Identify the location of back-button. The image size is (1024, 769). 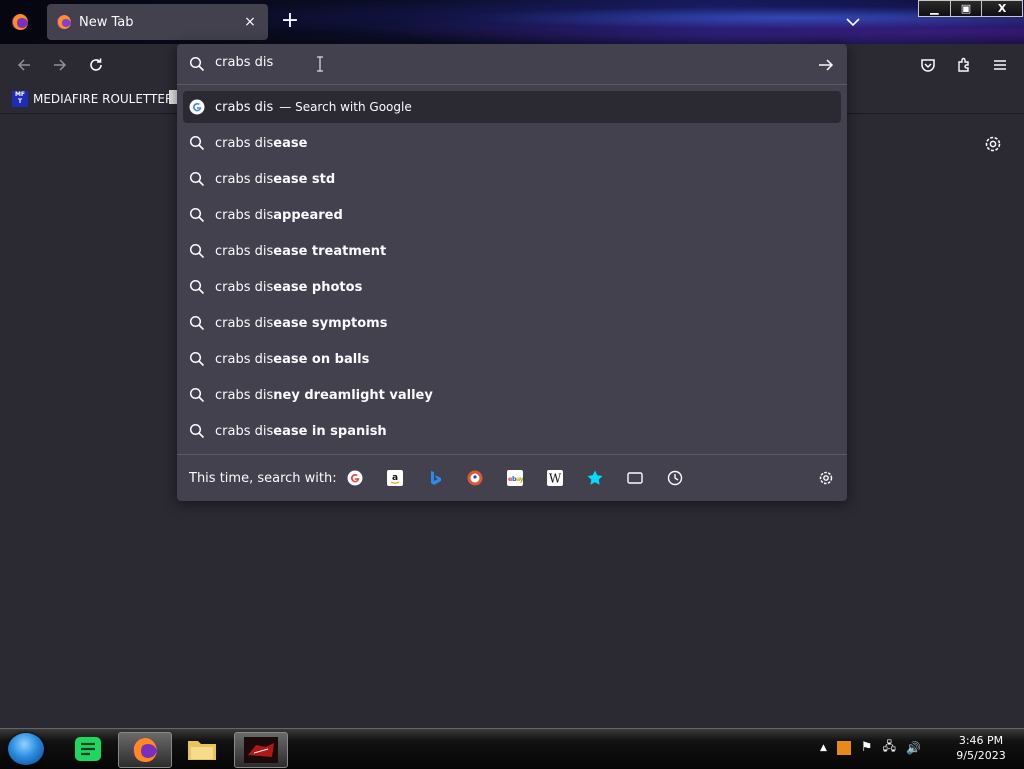
(24, 65).